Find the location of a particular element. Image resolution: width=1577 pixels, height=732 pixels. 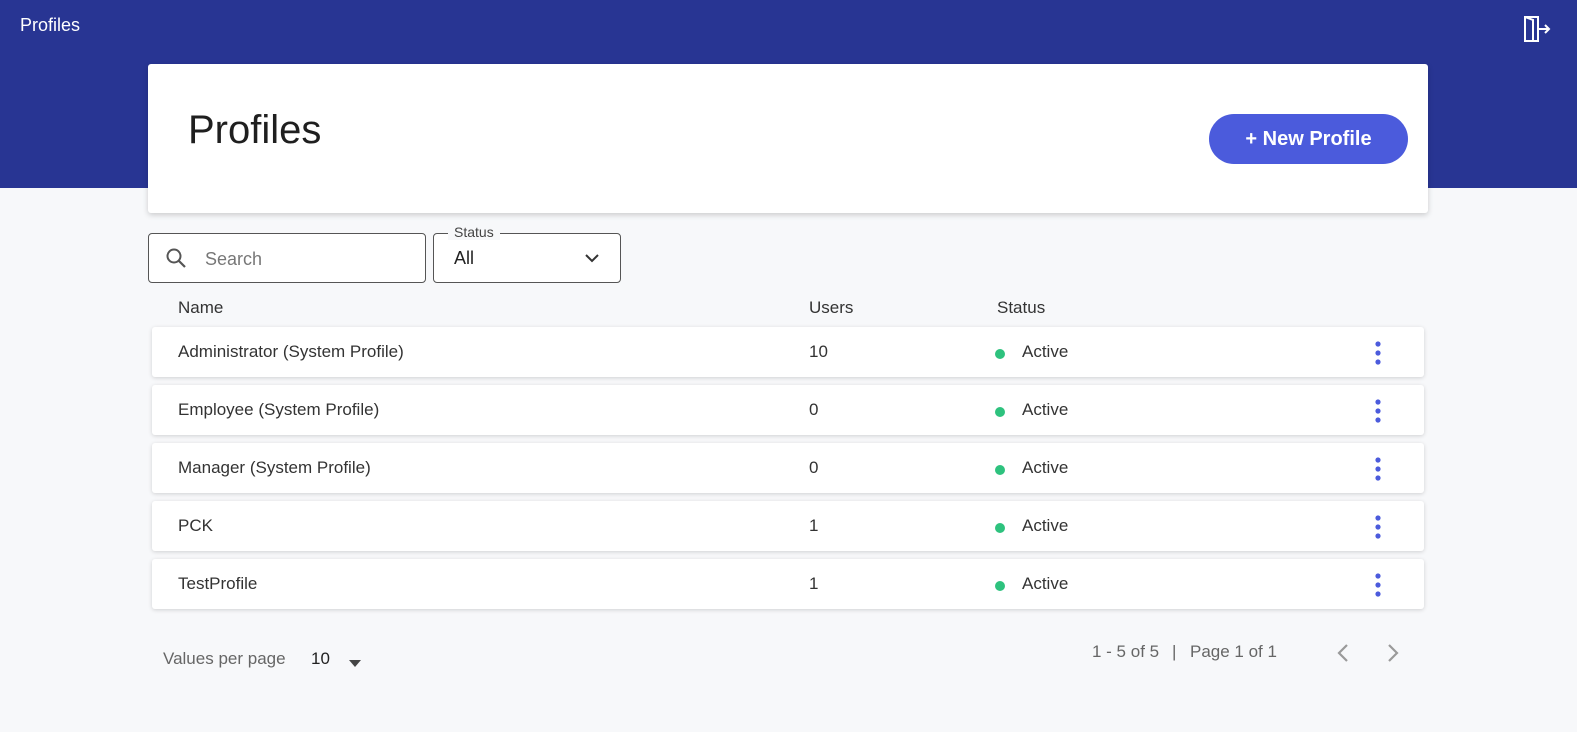

values-per-page-select: 10 is located at coordinates (341, 659).